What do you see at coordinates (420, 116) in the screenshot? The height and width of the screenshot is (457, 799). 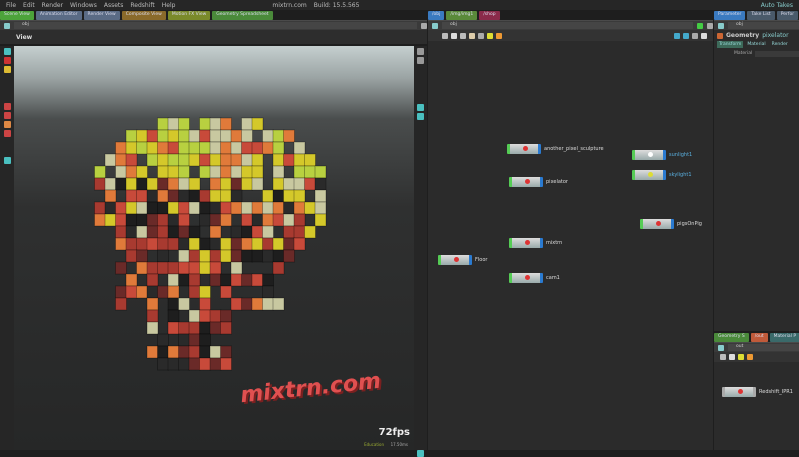 I see `shaded-icon` at bounding box center [420, 116].